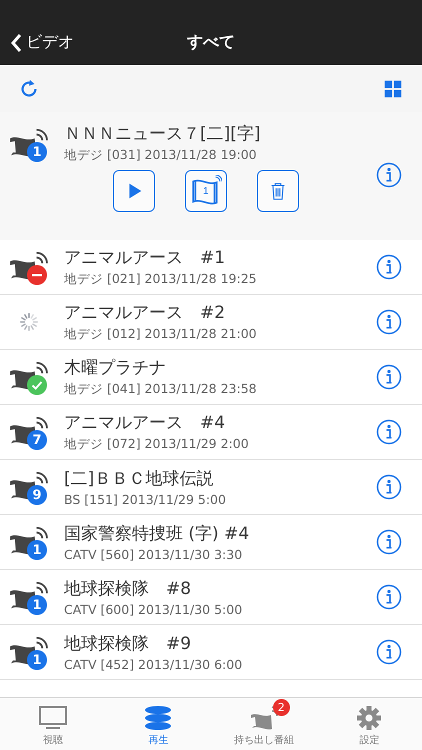 This screenshot has height=750, width=422. What do you see at coordinates (134, 191) in the screenshot?
I see `play-button` at bounding box center [134, 191].